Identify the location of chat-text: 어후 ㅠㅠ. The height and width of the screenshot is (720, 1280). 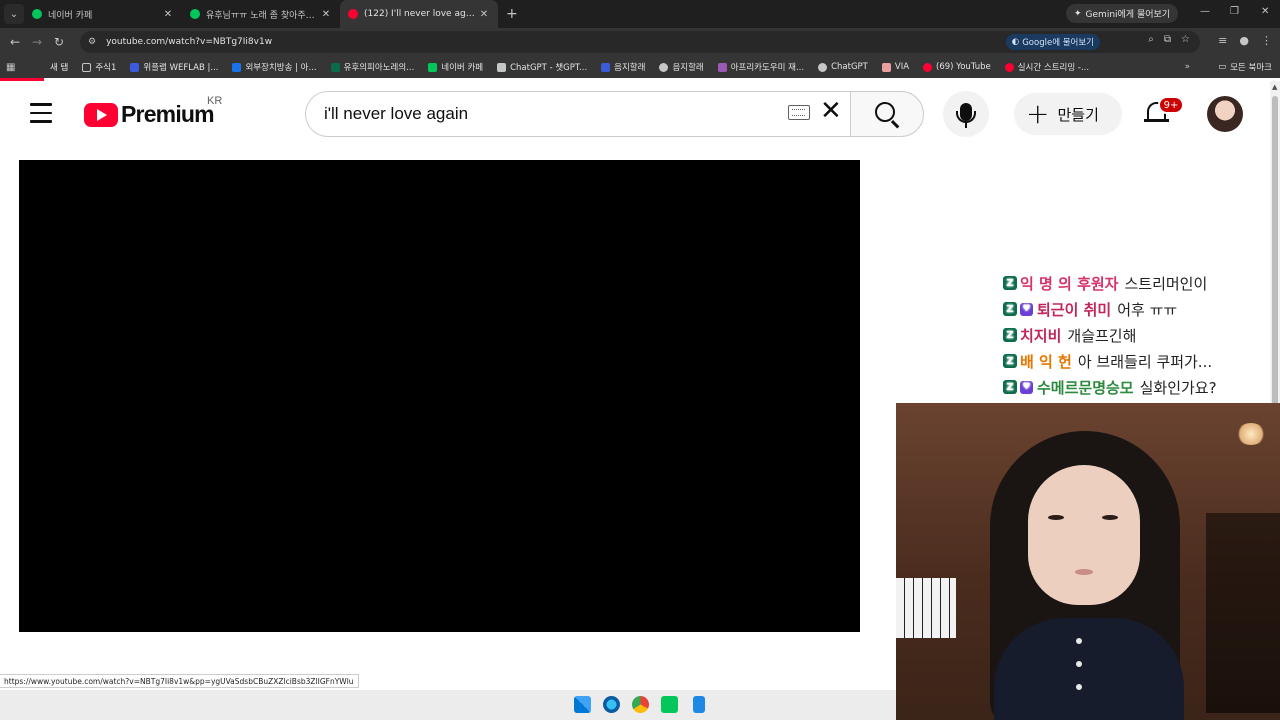
(1147, 309).